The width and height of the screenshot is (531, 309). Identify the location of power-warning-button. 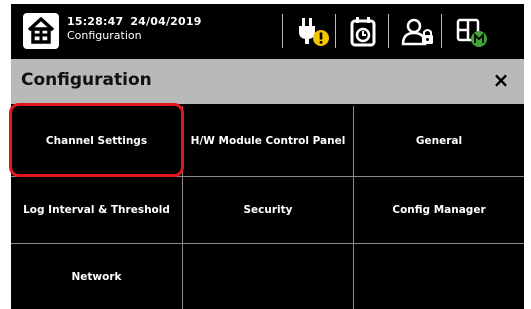
(312, 32).